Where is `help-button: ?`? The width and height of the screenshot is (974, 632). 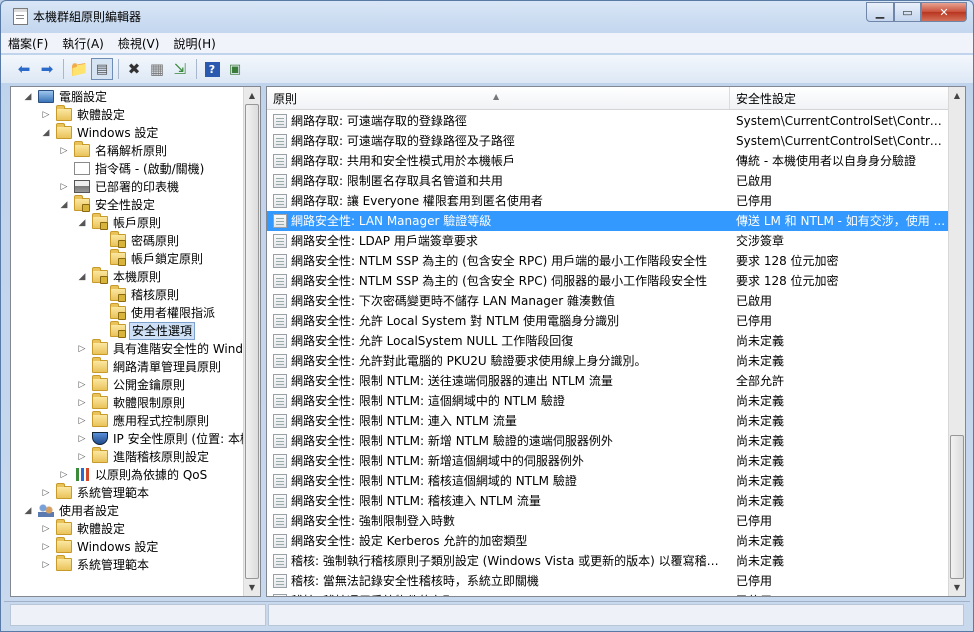 help-button: ? is located at coordinates (212, 69).